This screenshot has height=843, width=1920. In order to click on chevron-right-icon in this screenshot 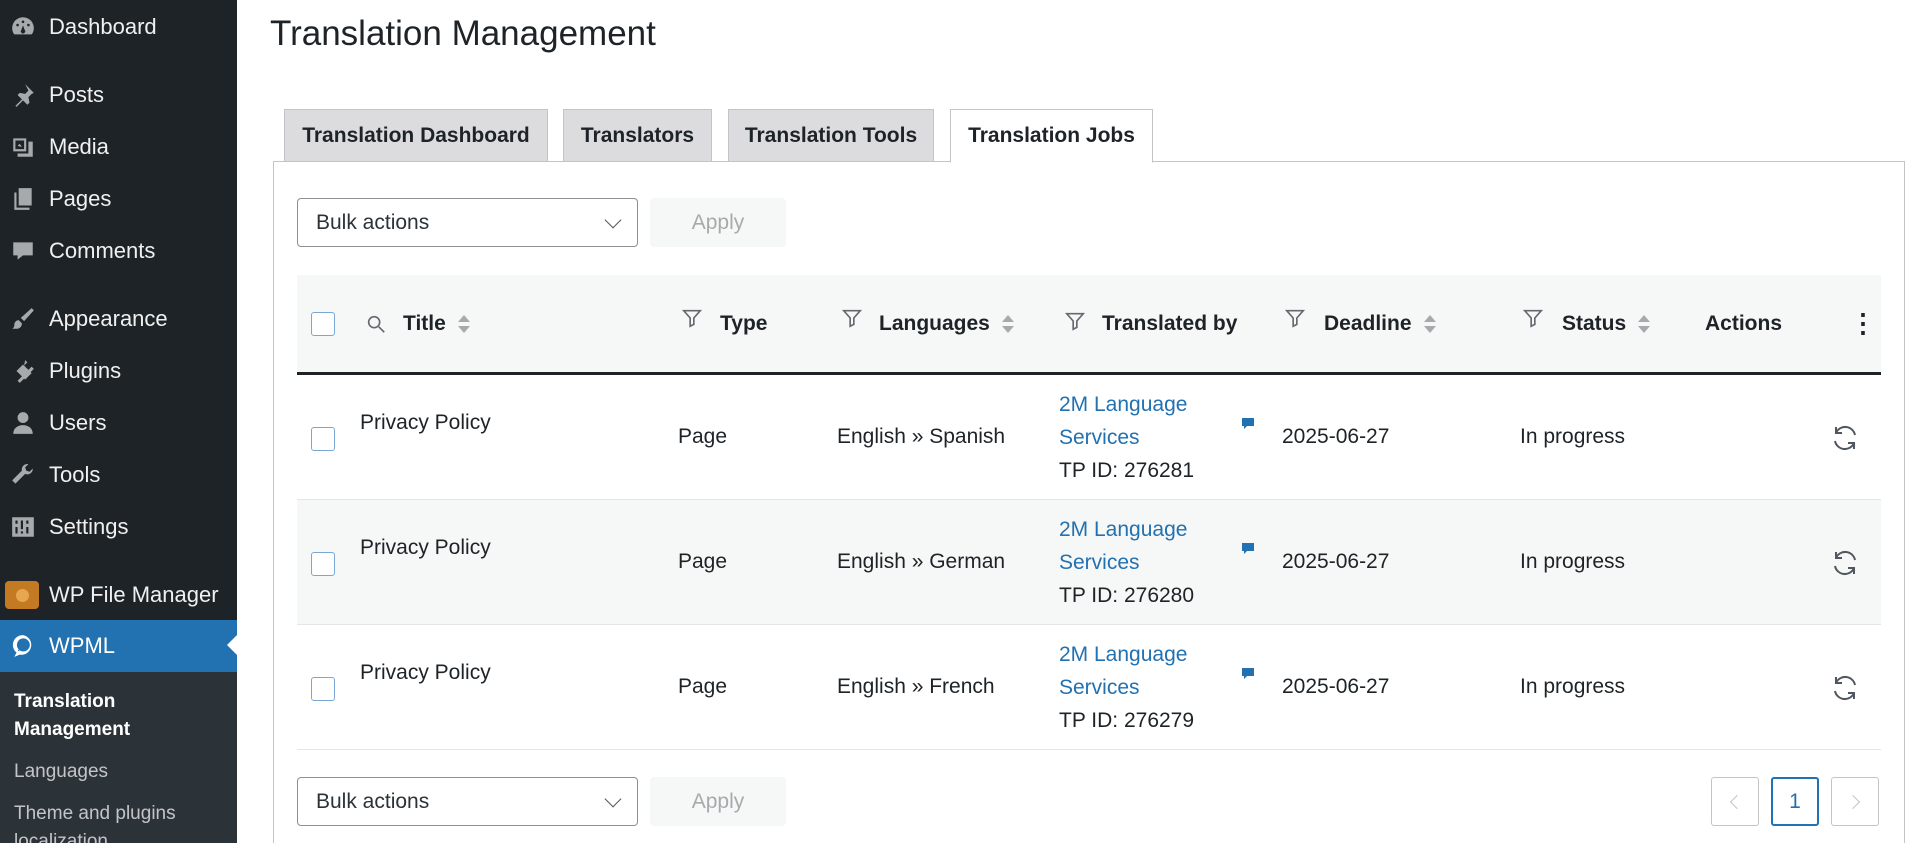, I will do `click(1853, 801)`.